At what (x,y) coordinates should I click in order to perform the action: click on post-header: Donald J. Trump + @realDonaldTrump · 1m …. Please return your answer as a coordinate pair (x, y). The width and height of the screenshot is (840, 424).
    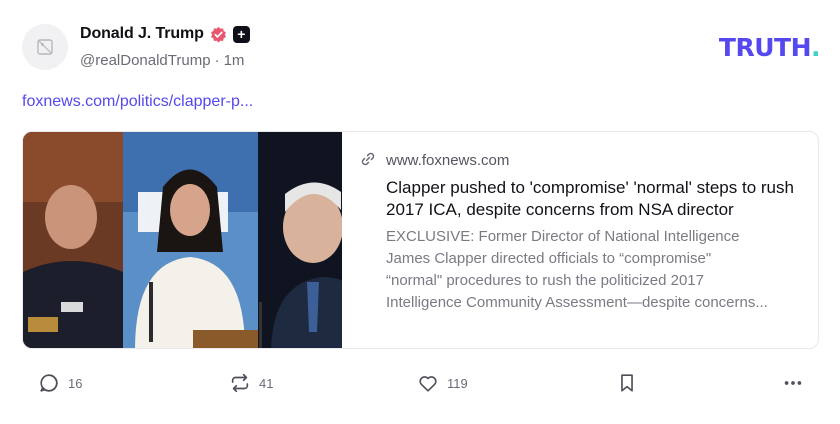
    Looking at the image, I should click on (422, 48).